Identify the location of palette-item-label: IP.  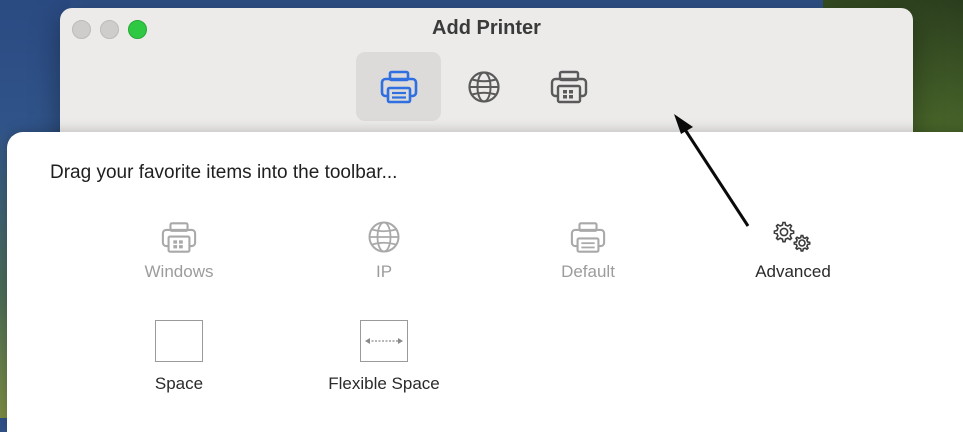
(384, 271).